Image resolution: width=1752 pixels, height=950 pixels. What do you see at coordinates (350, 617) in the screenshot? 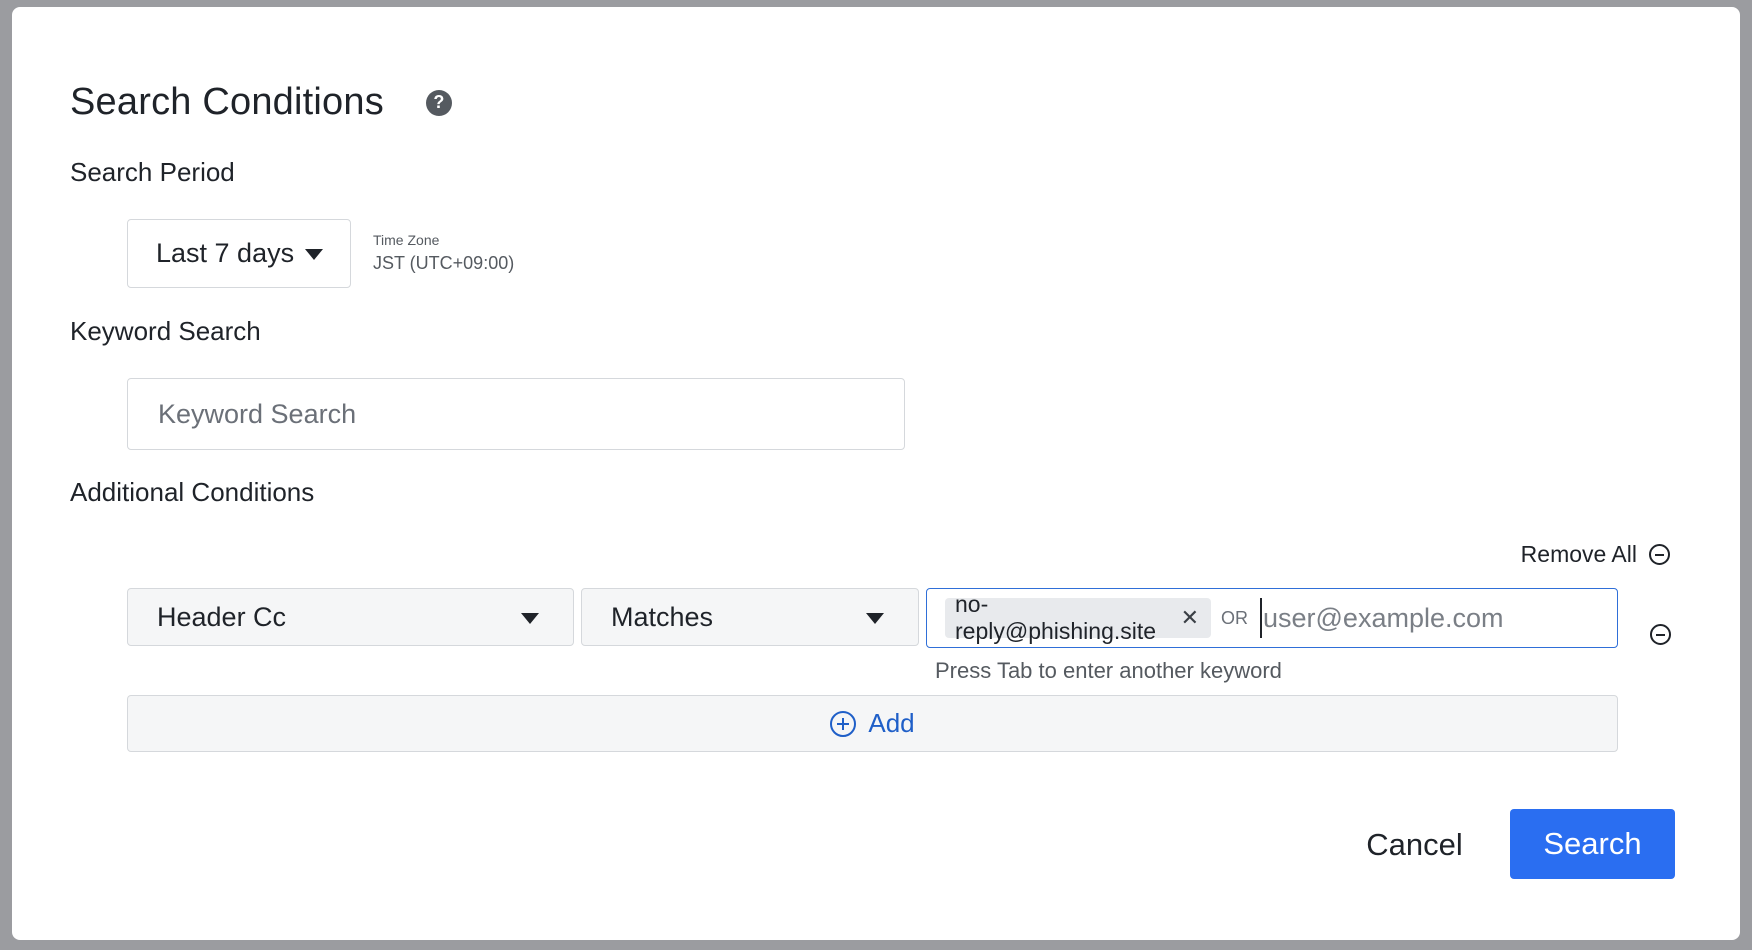
I see `condition-field-select: Header Cc` at bounding box center [350, 617].